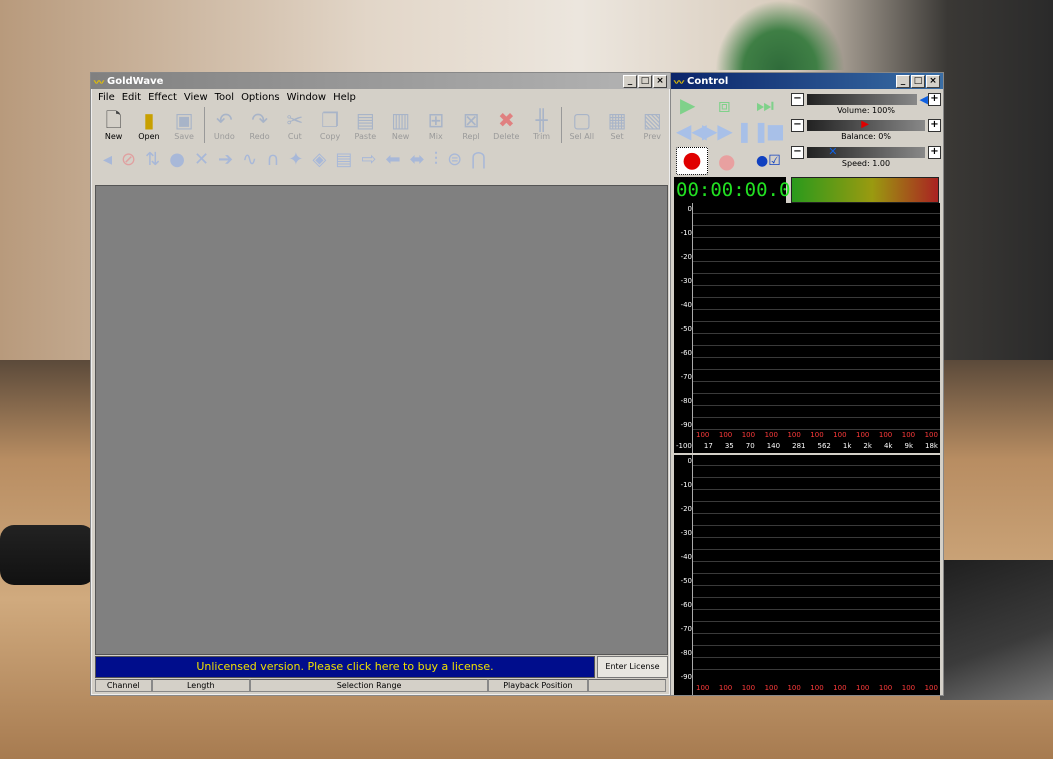 The image size is (1053, 759). Describe the element at coordinates (417, 159) in the screenshot. I see `effect-icon-14: ⬌` at that location.